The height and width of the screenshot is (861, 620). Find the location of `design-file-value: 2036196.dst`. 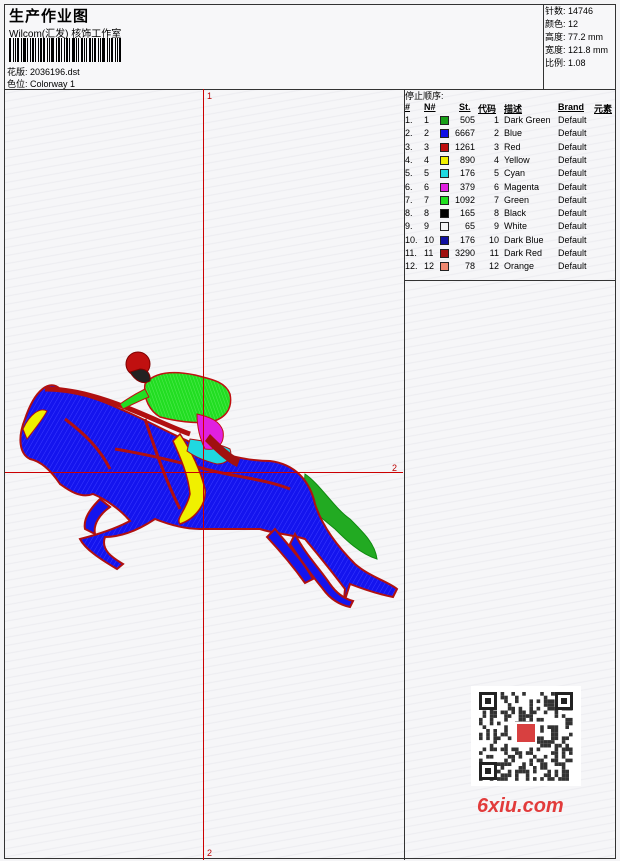

design-file-value: 2036196.dst is located at coordinates (55, 72).